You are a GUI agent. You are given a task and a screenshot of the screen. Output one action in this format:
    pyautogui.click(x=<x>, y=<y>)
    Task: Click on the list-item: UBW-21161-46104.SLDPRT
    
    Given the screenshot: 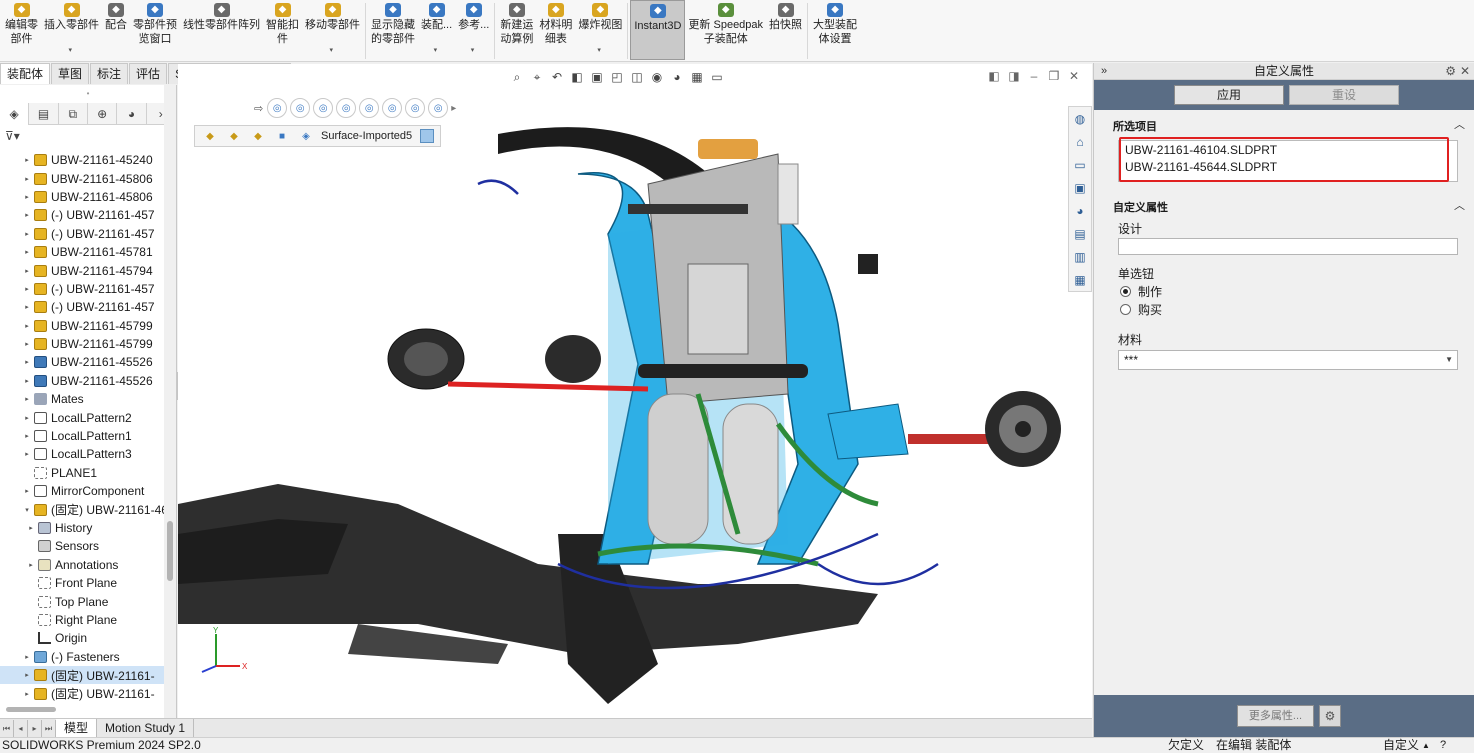 What is the action you would take?
    pyautogui.click(x=1288, y=150)
    